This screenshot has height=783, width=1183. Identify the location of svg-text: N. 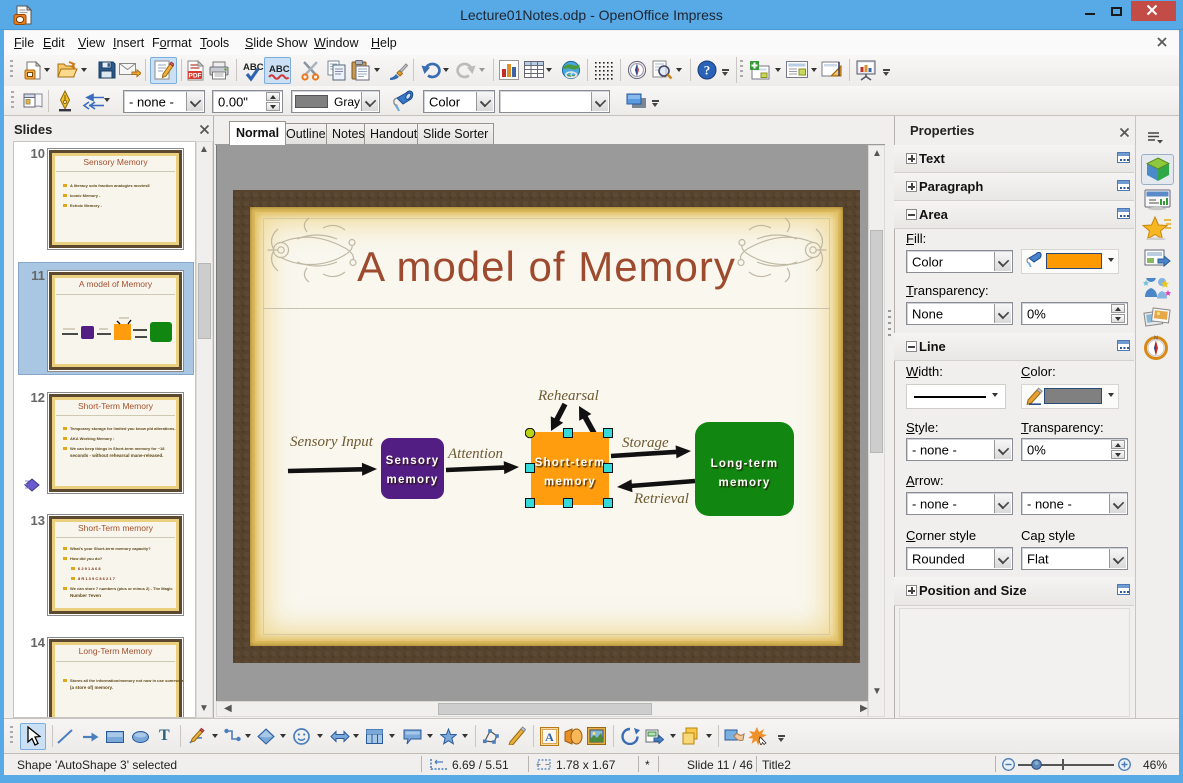
(1156, 339).